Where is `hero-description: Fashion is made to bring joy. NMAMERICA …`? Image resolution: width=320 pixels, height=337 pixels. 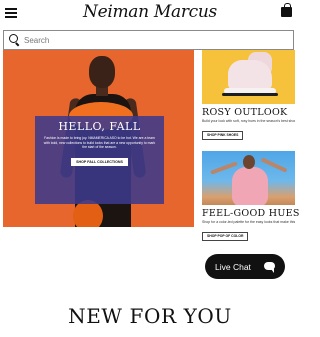 hero-description: Fashion is made to bring joy. NMAMERICA … is located at coordinates (99, 143).